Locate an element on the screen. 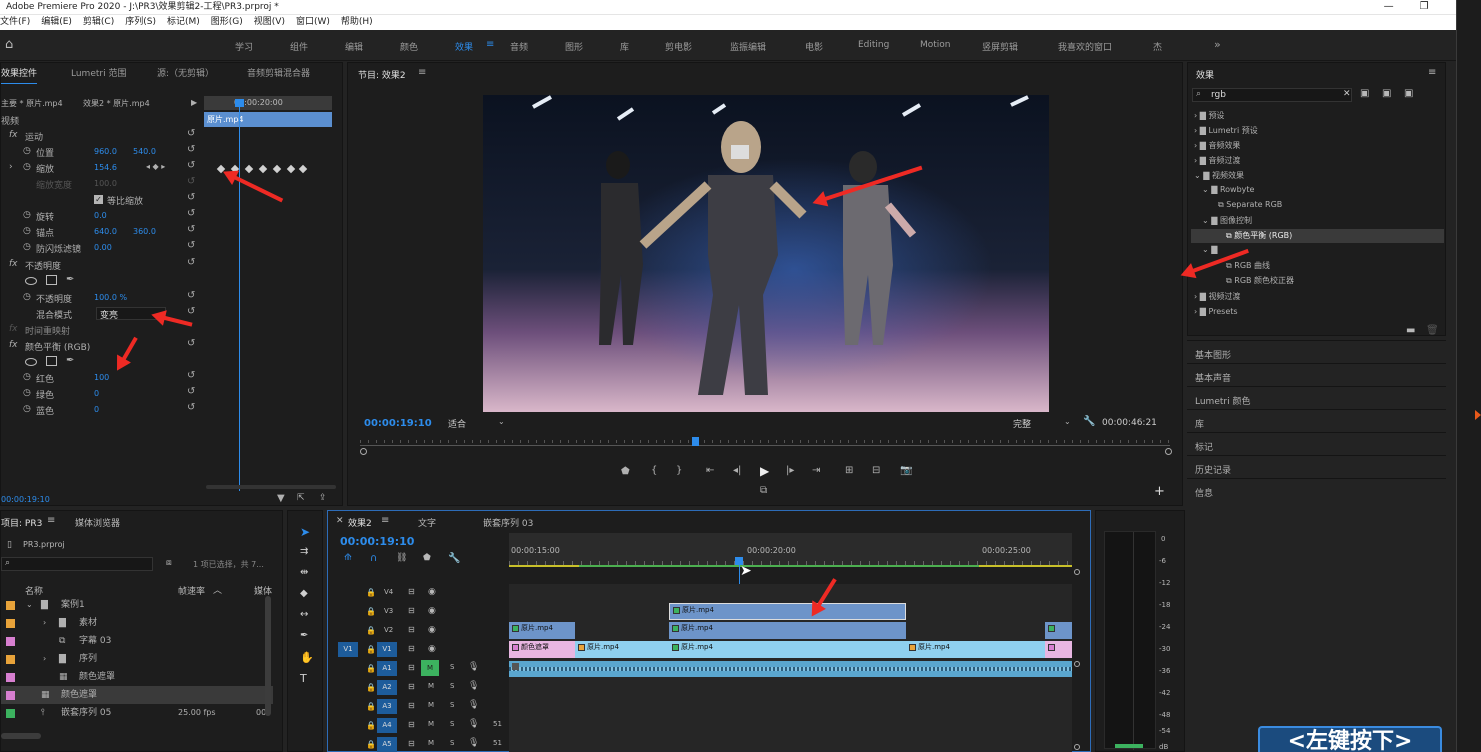  program-monitor-title: 节目: 效果2 is located at coordinates (382, 74).